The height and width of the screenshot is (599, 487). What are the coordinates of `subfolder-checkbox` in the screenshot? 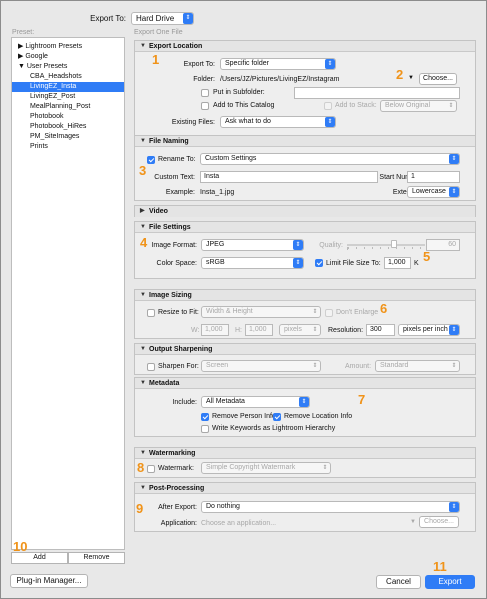 It's located at (205, 93).